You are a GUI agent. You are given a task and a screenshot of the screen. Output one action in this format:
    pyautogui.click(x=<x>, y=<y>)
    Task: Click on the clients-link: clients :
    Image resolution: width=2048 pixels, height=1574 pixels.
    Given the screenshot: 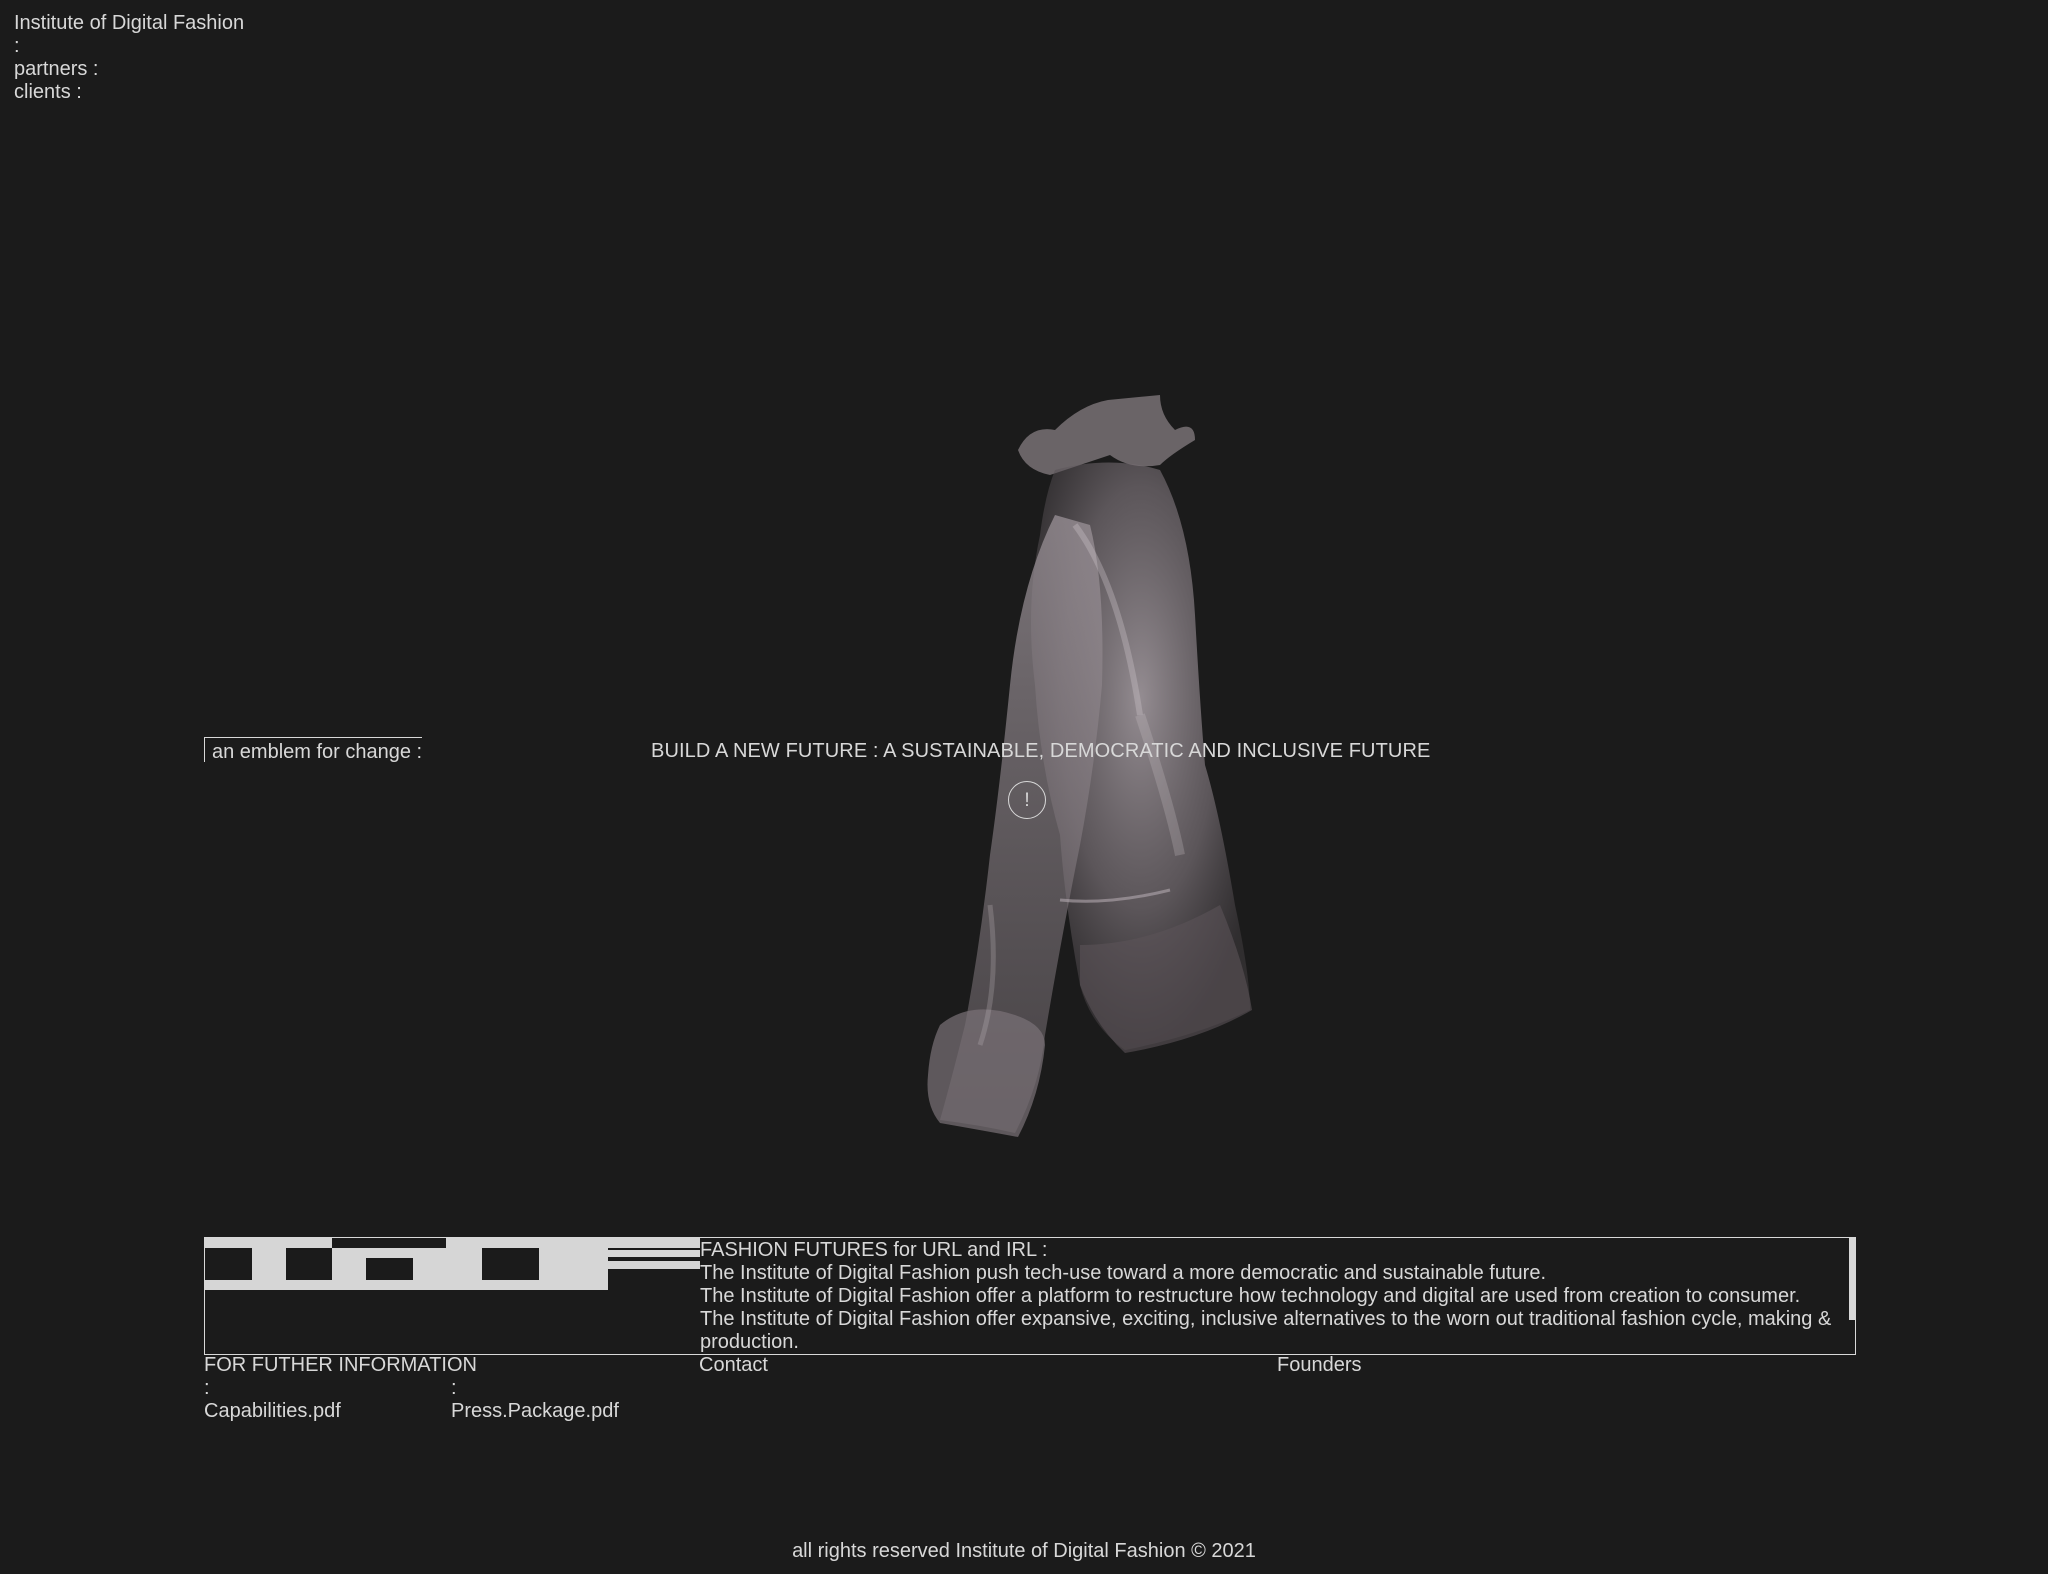 What is the action you would take?
    pyautogui.click(x=48, y=92)
    